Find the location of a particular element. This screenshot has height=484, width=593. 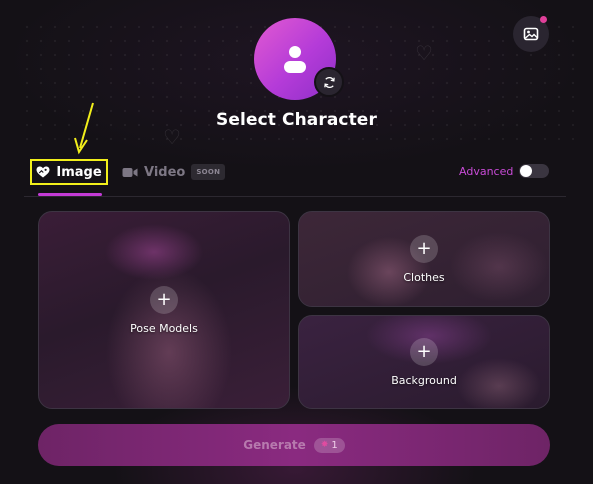

background-label: Background is located at coordinates (424, 380).